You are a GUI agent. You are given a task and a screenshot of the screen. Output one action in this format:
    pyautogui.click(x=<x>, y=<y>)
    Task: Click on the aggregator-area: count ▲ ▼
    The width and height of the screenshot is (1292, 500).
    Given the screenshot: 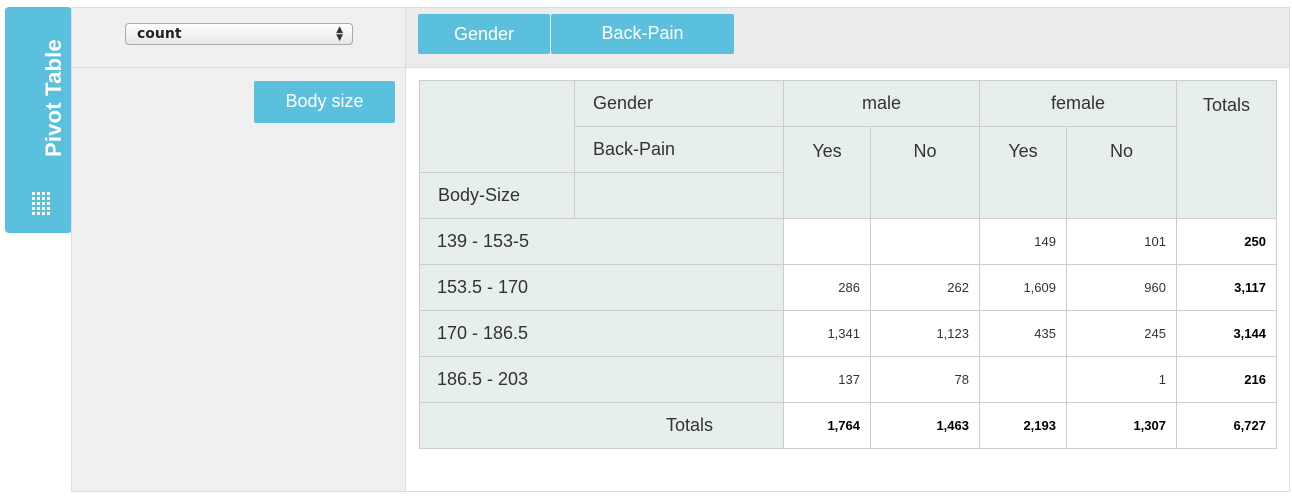 What is the action you would take?
    pyautogui.click(x=239, y=38)
    